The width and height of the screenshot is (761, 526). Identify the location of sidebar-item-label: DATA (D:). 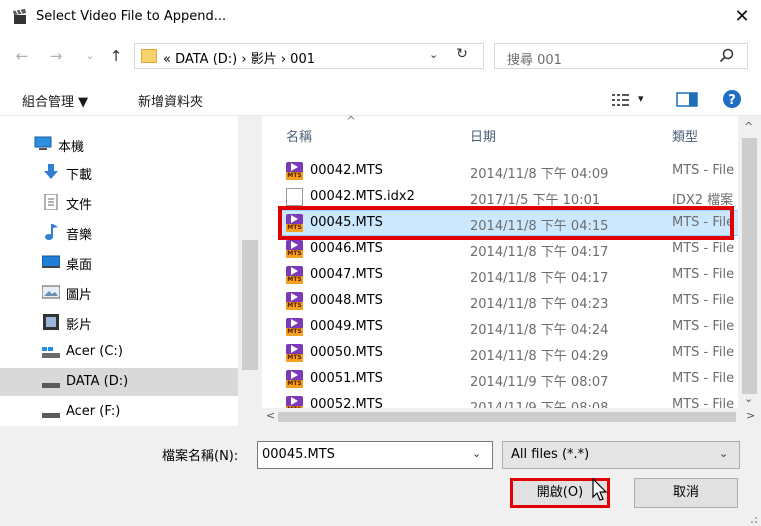
(97, 381).